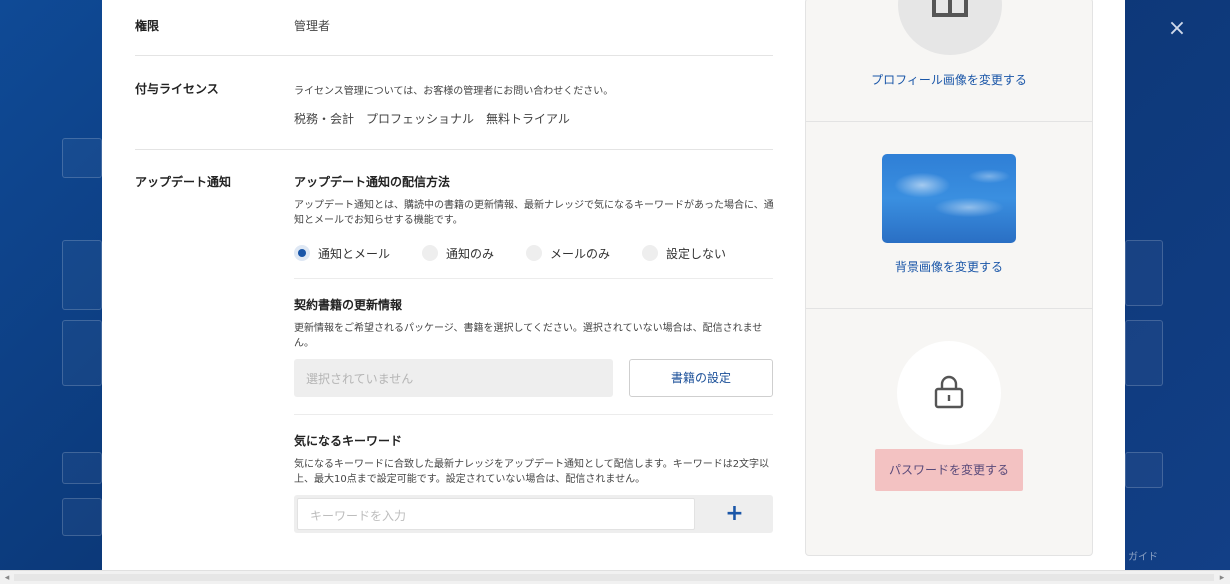  What do you see at coordinates (348, 441) in the screenshot?
I see `keywords-title: 気になるキーワード` at bounding box center [348, 441].